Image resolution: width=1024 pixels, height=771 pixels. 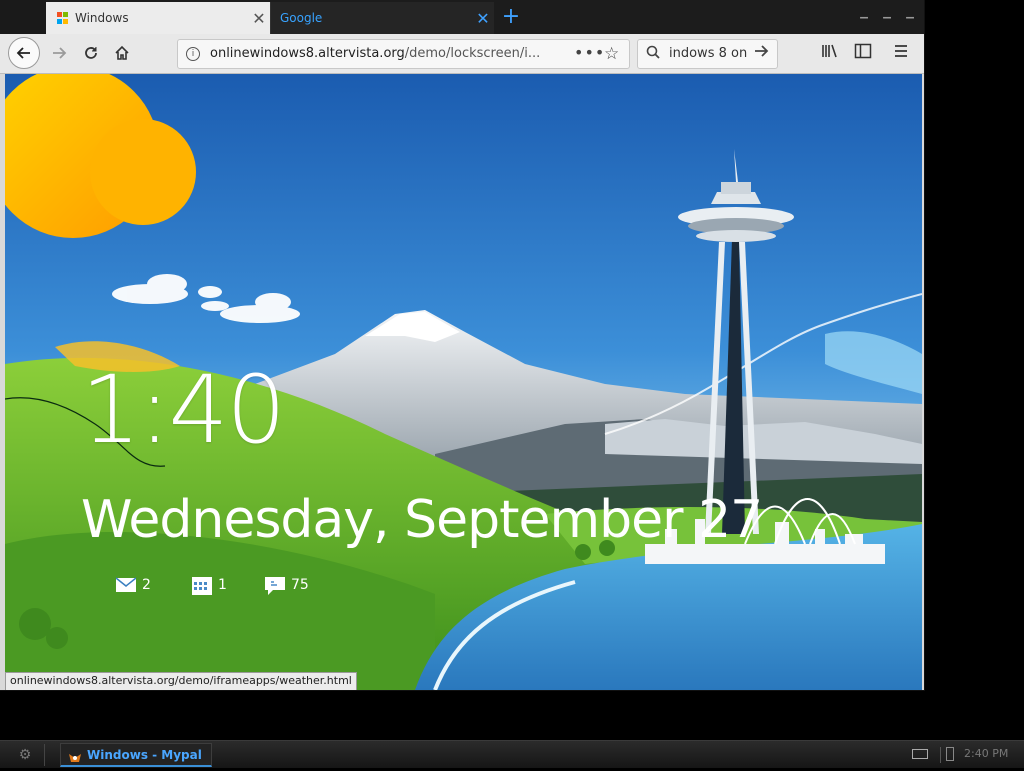 I want to click on keyboard-icon, so click(x=920, y=754).